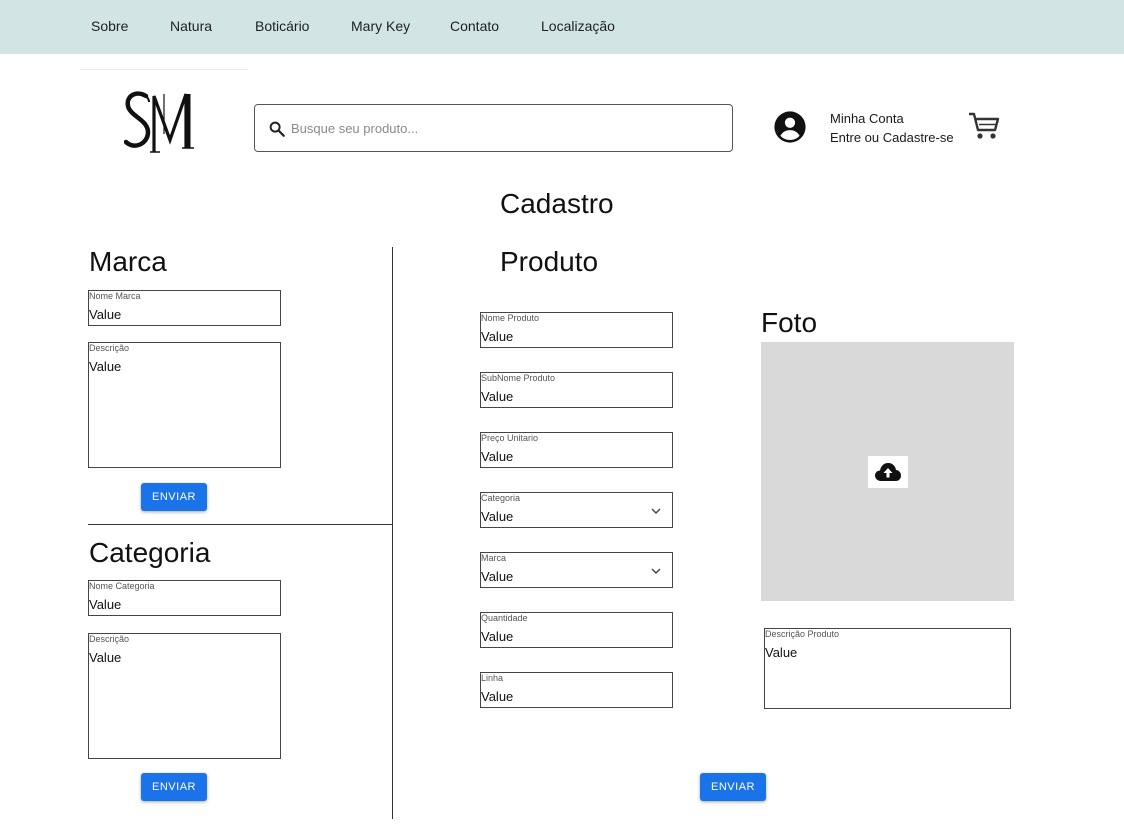  Describe the element at coordinates (576, 690) in the screenshot. I see `produto-linha-field: Linha Value` at that location.